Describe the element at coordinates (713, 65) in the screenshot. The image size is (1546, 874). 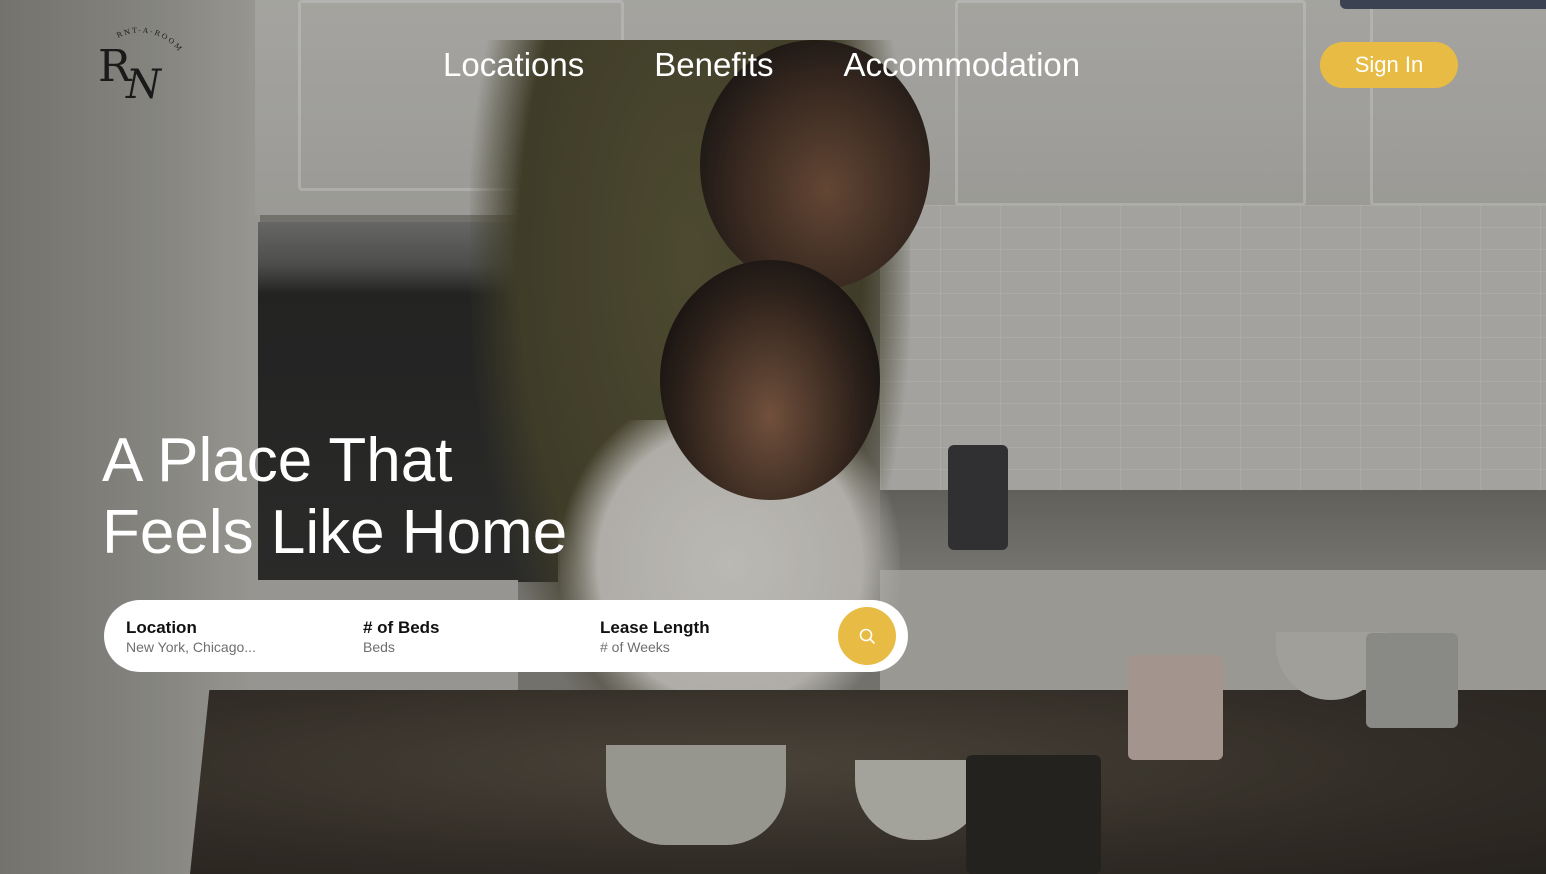
I see `nav-benefits: Benefits` at that location.